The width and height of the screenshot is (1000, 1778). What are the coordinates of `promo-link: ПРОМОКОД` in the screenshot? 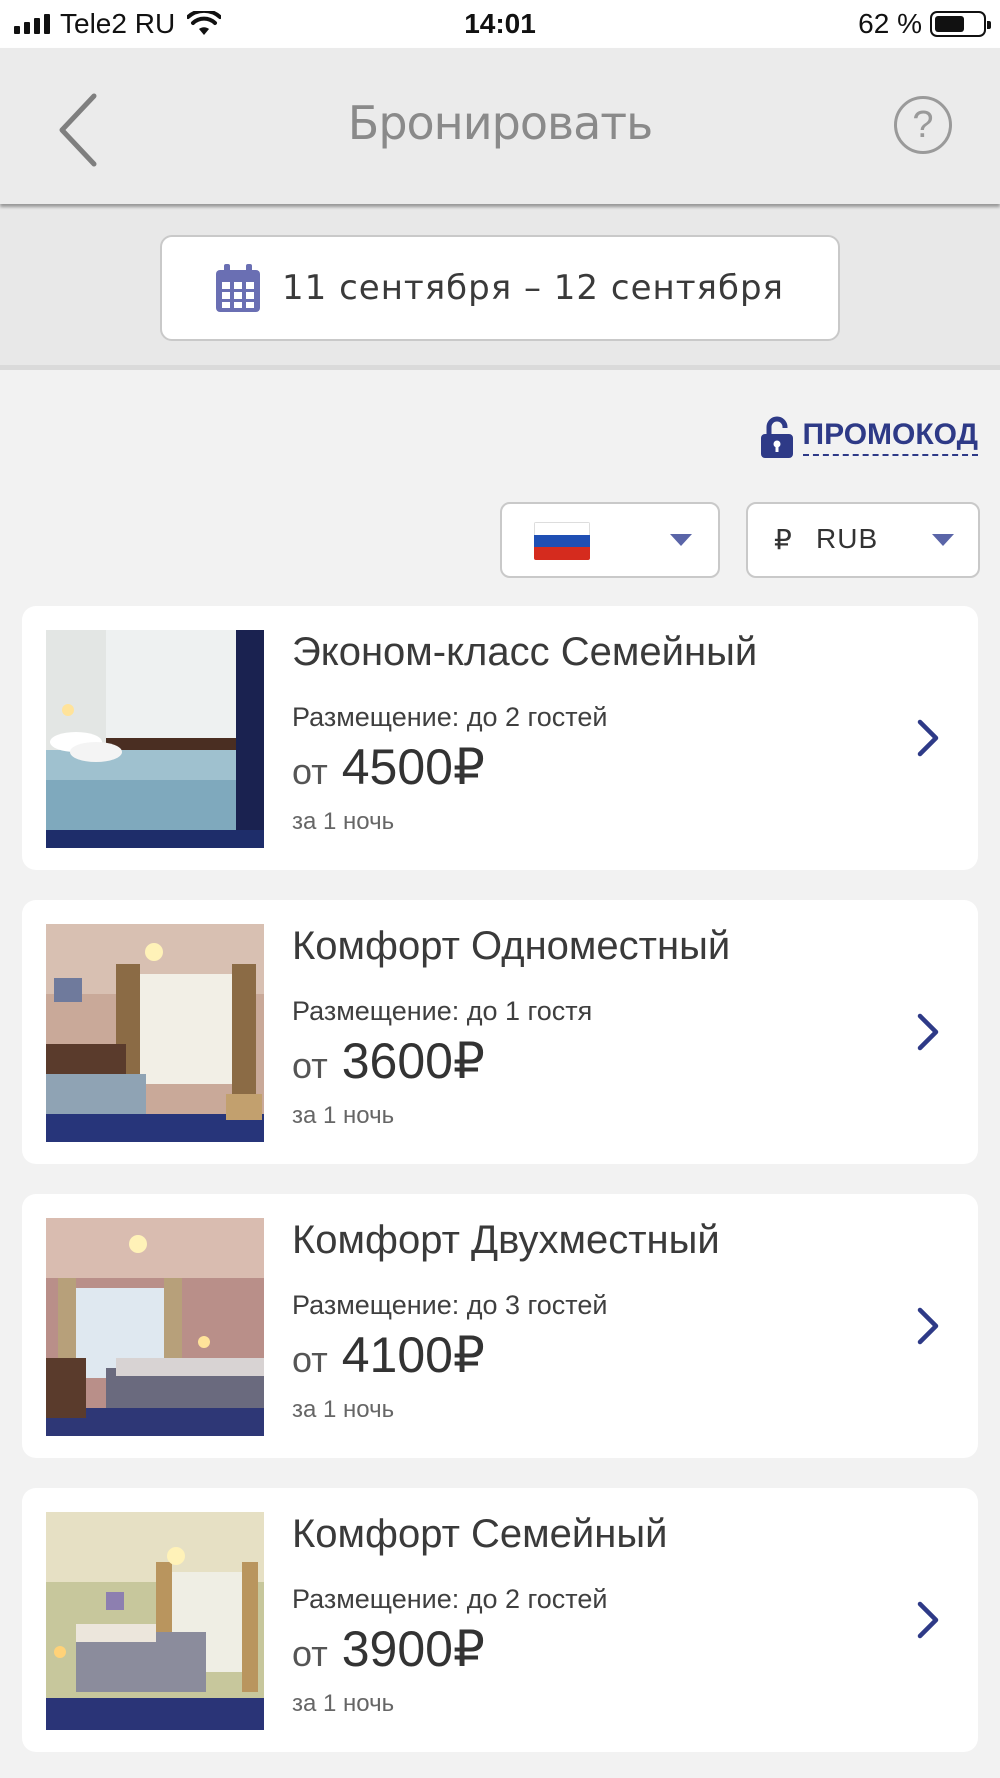 It's located at (869, 437).